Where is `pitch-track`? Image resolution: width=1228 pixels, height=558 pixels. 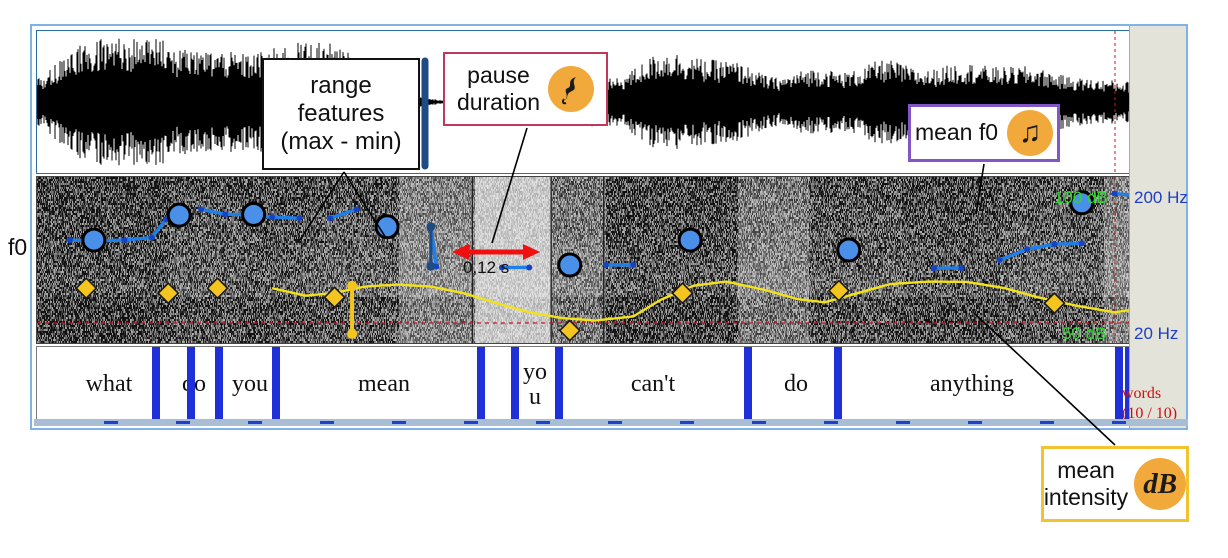
pitch-track is located at coordinates (599, 231).